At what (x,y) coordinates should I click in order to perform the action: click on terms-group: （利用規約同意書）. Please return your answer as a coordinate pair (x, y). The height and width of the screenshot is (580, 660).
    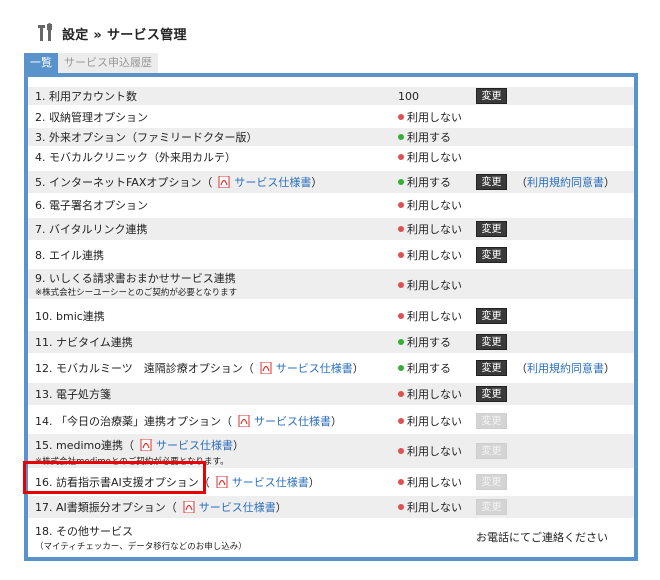
    Looking at the image, I should click on (565, 368).